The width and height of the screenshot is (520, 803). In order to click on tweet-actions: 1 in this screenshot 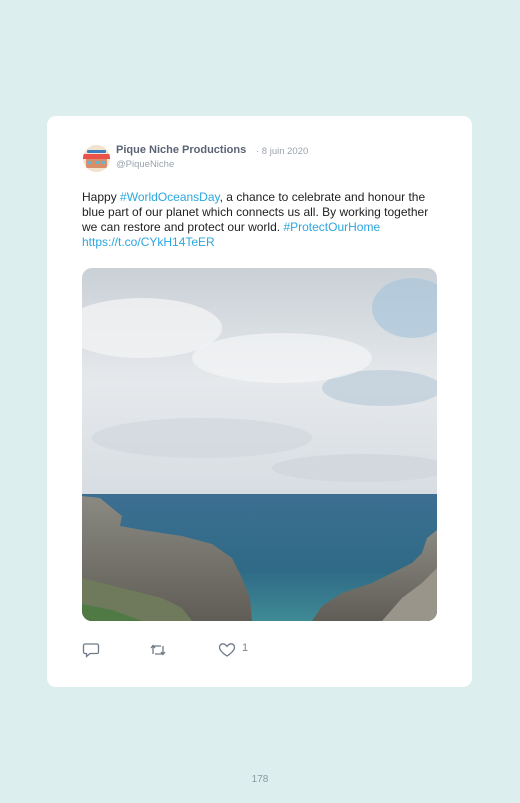, I will do `click(182, 651)`.